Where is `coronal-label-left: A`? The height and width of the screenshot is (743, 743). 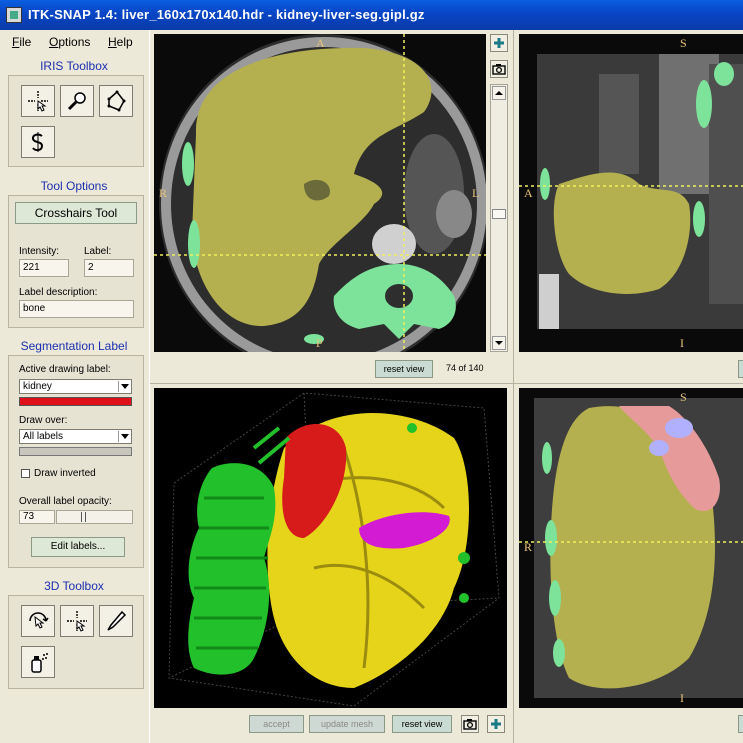 coronal-label-left: A is located at coordinates (528, 193).